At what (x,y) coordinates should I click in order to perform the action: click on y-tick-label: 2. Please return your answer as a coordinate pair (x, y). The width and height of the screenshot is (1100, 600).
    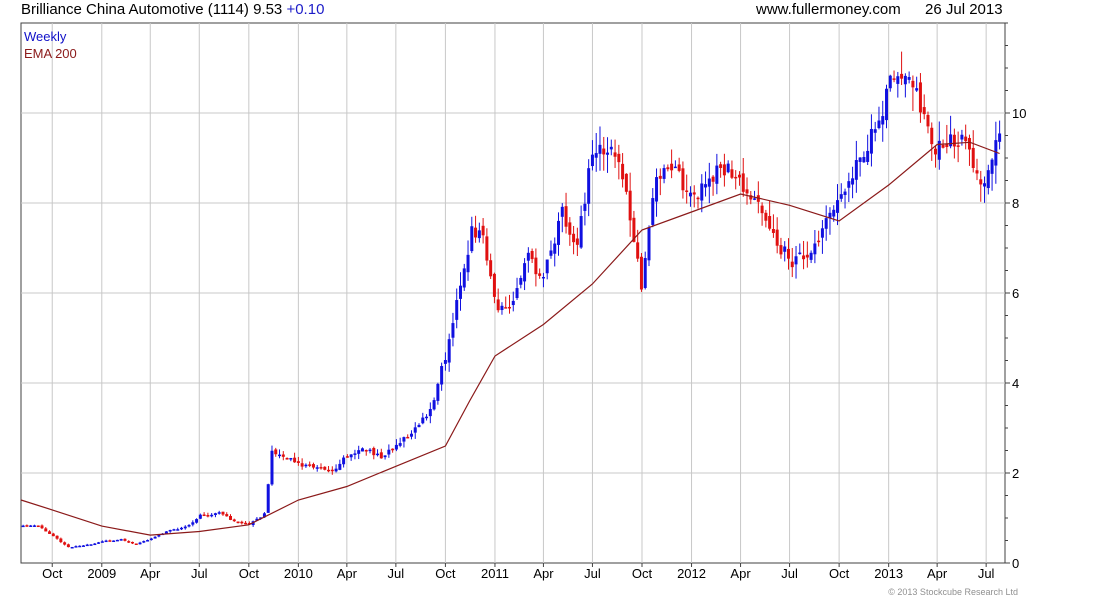
    Looking at the image, I should click on (1015, 473).